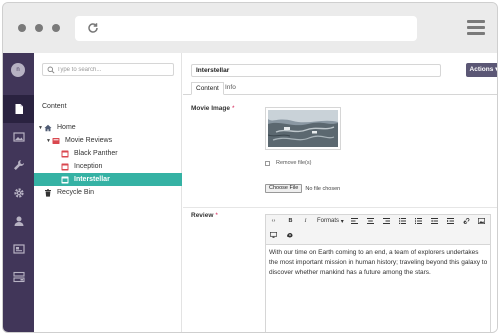  Describe the element at coordinates (89, 140) in the screenshot. I see `tree-node-label: Movie Reviews` at that location.